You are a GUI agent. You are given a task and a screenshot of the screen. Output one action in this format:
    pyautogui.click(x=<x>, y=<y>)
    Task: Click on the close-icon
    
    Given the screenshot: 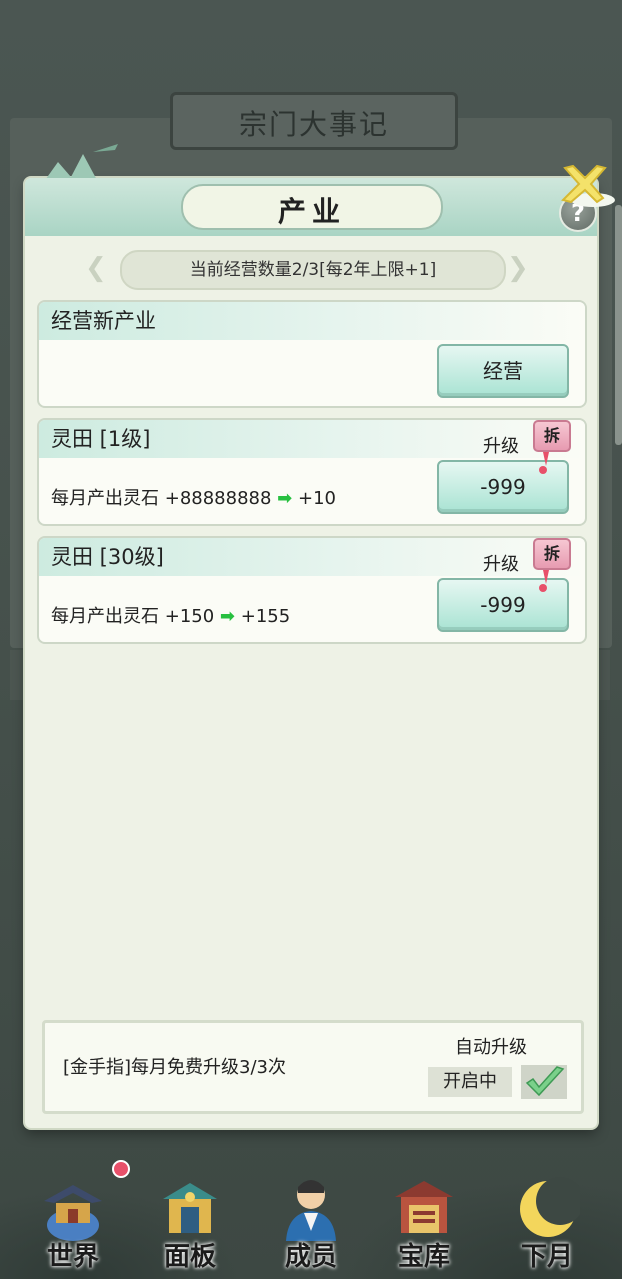 What is the action you would take?
    pyautogui.click(x=584, y=185)
    